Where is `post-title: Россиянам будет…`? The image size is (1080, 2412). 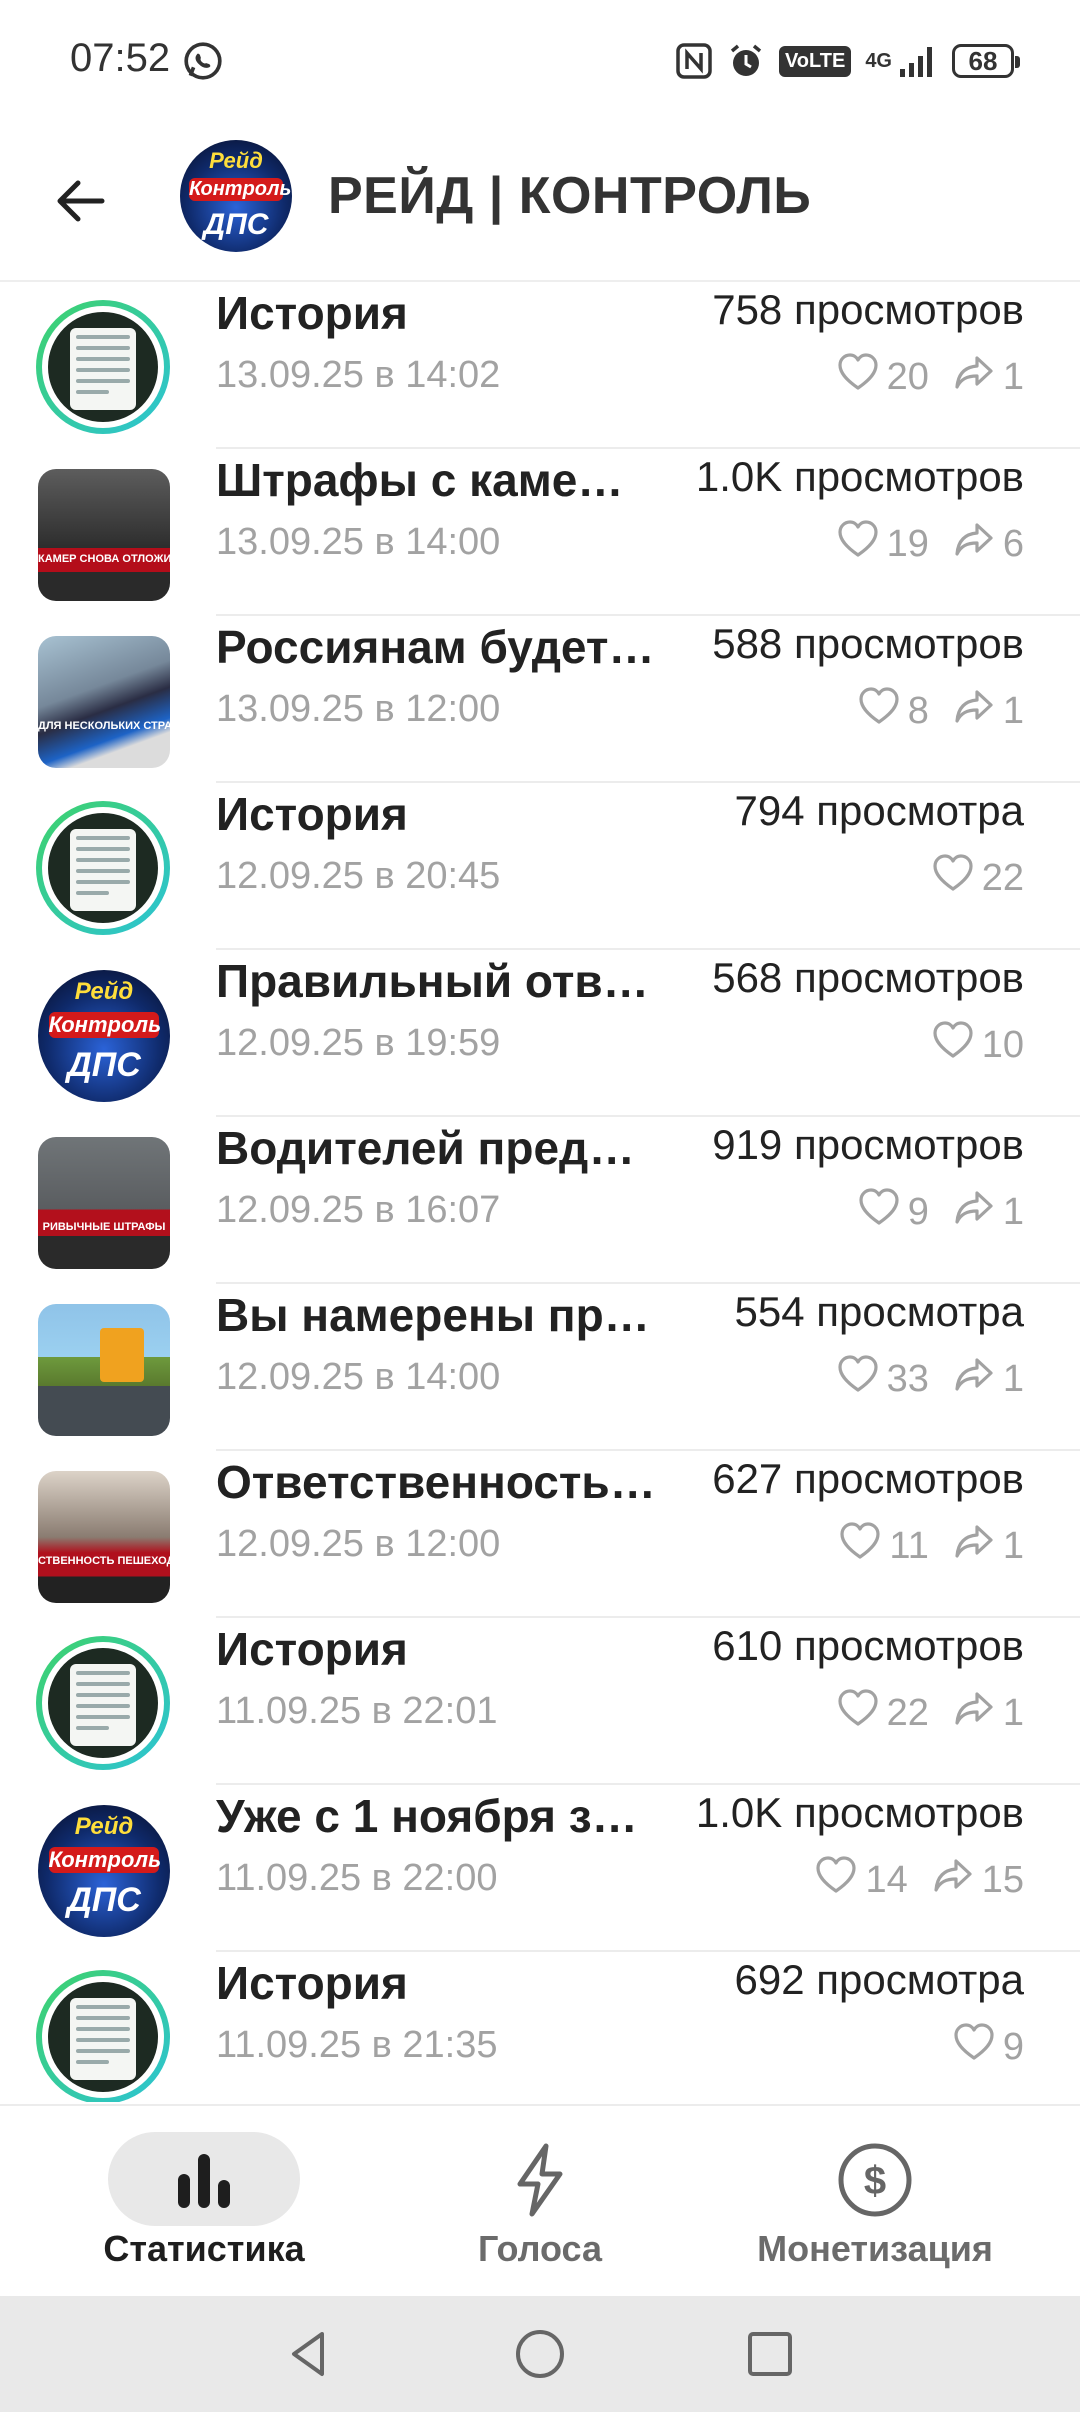
post-title: Россиянам будет… is located at coordinates (435, 647).